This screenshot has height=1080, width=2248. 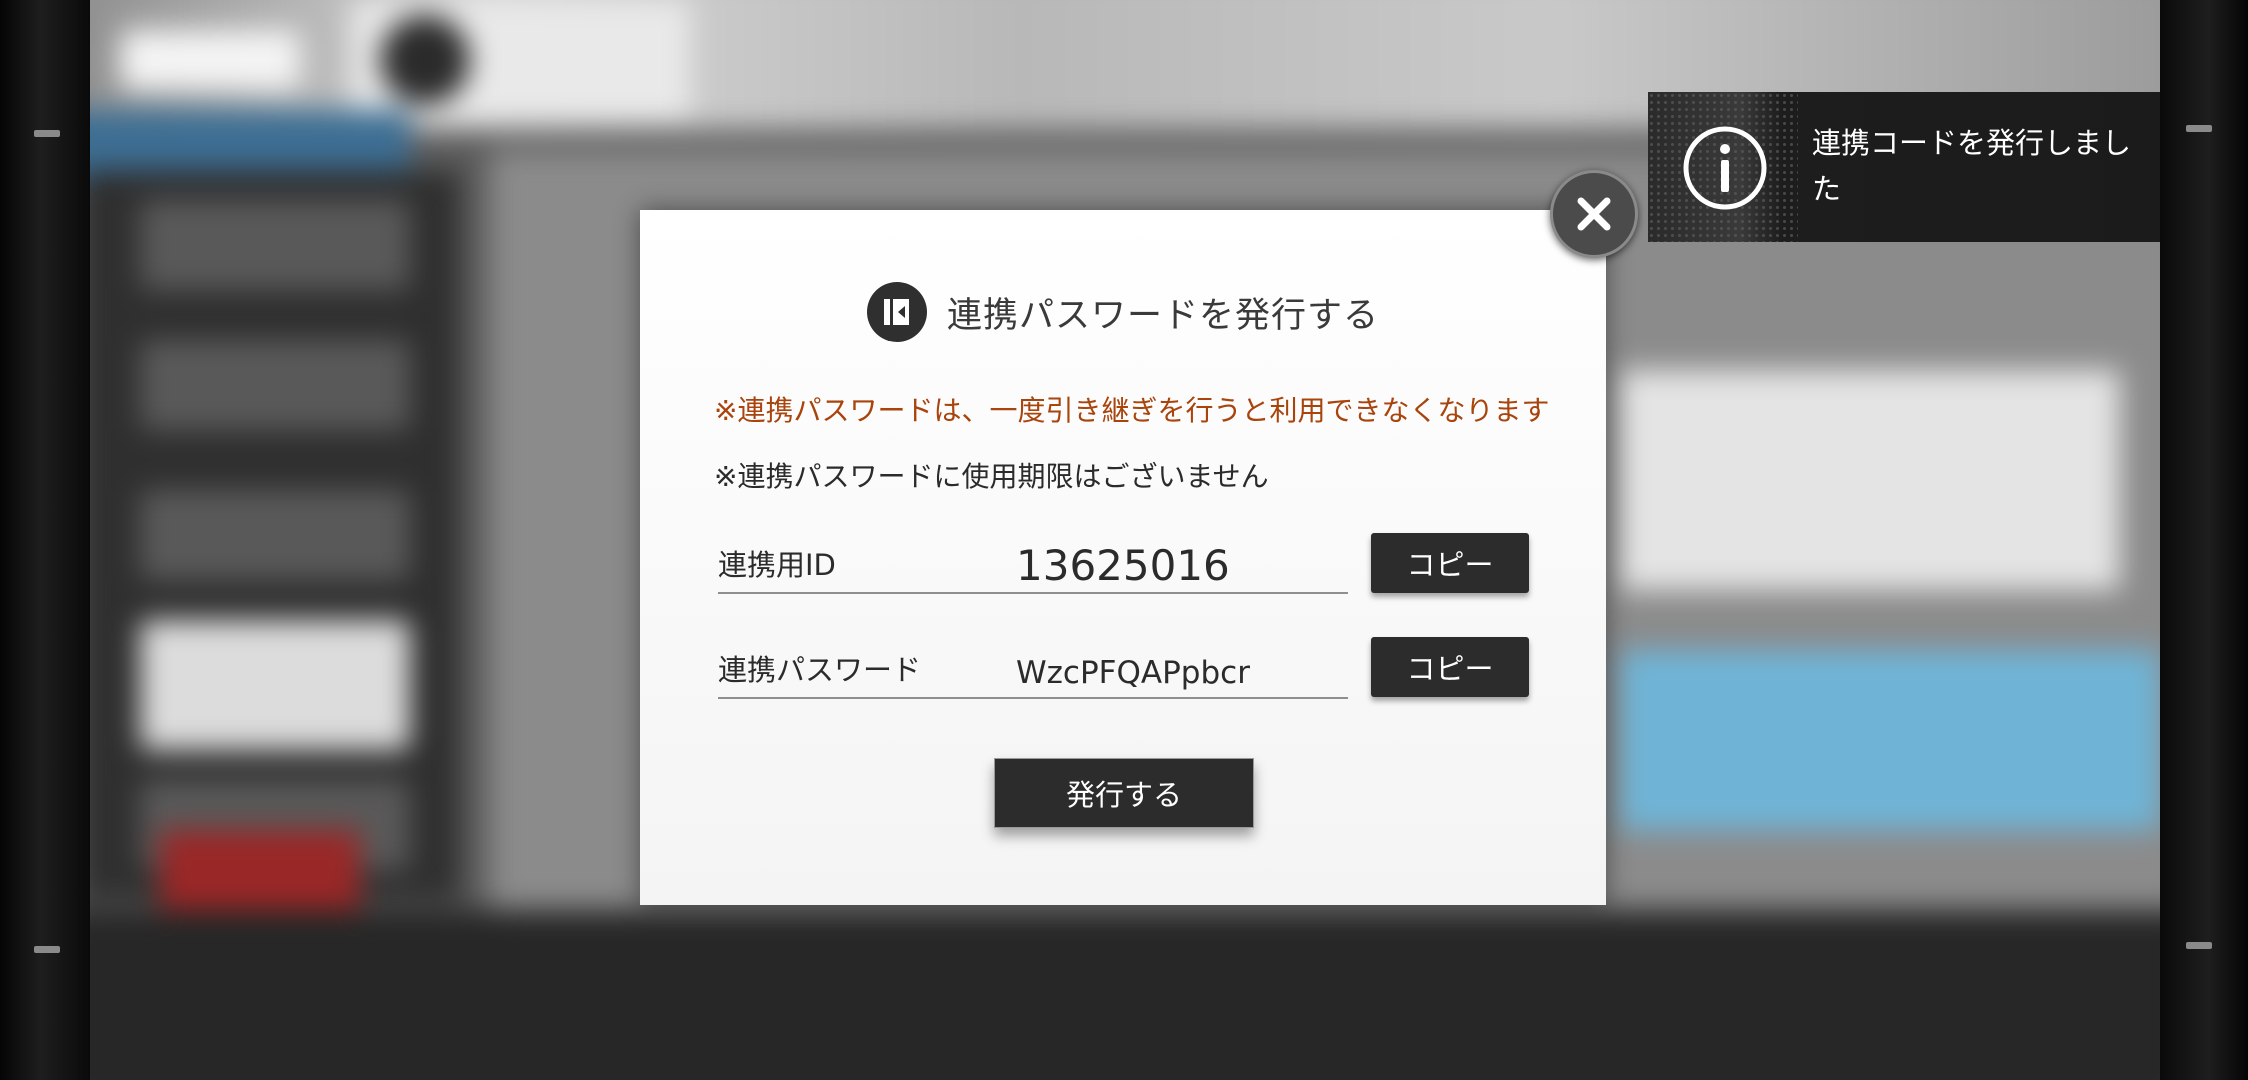 What do you see at coordinates (1133, 673) in the screenshot?
I see `link-password-value: WzcPFQAPpbcr` at bounding box center [1133, 673].